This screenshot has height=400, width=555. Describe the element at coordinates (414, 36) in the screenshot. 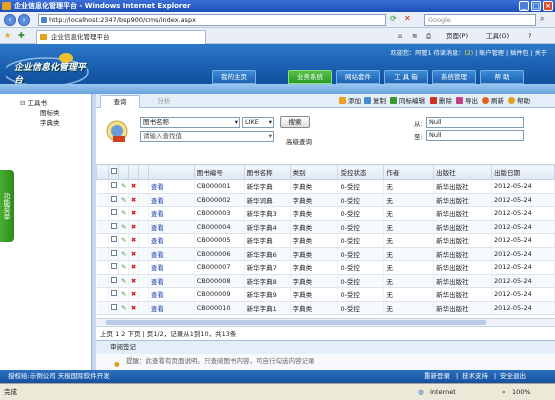

I see `feeds-icon: ≋` at that location.